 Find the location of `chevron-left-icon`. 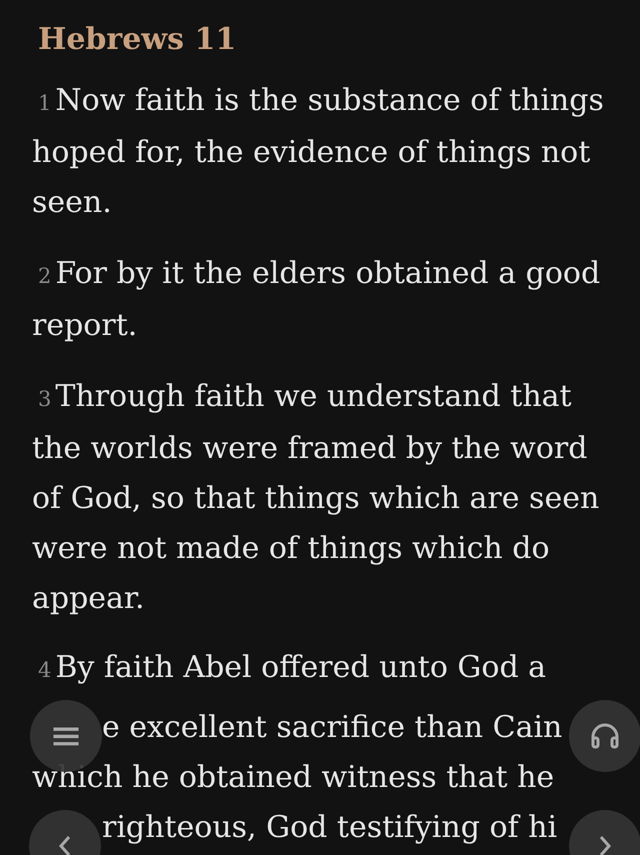

chevron-left-icon is located at coordinates (65, 845).